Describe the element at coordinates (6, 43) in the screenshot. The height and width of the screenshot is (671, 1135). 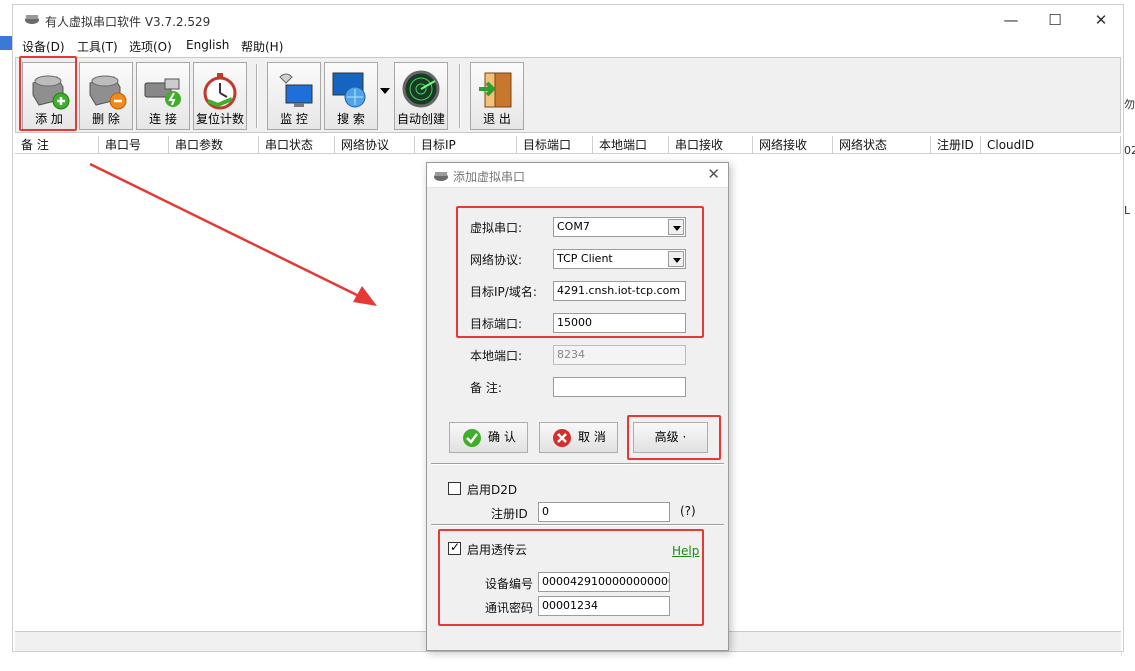
I see `background-window-strip` at that location.